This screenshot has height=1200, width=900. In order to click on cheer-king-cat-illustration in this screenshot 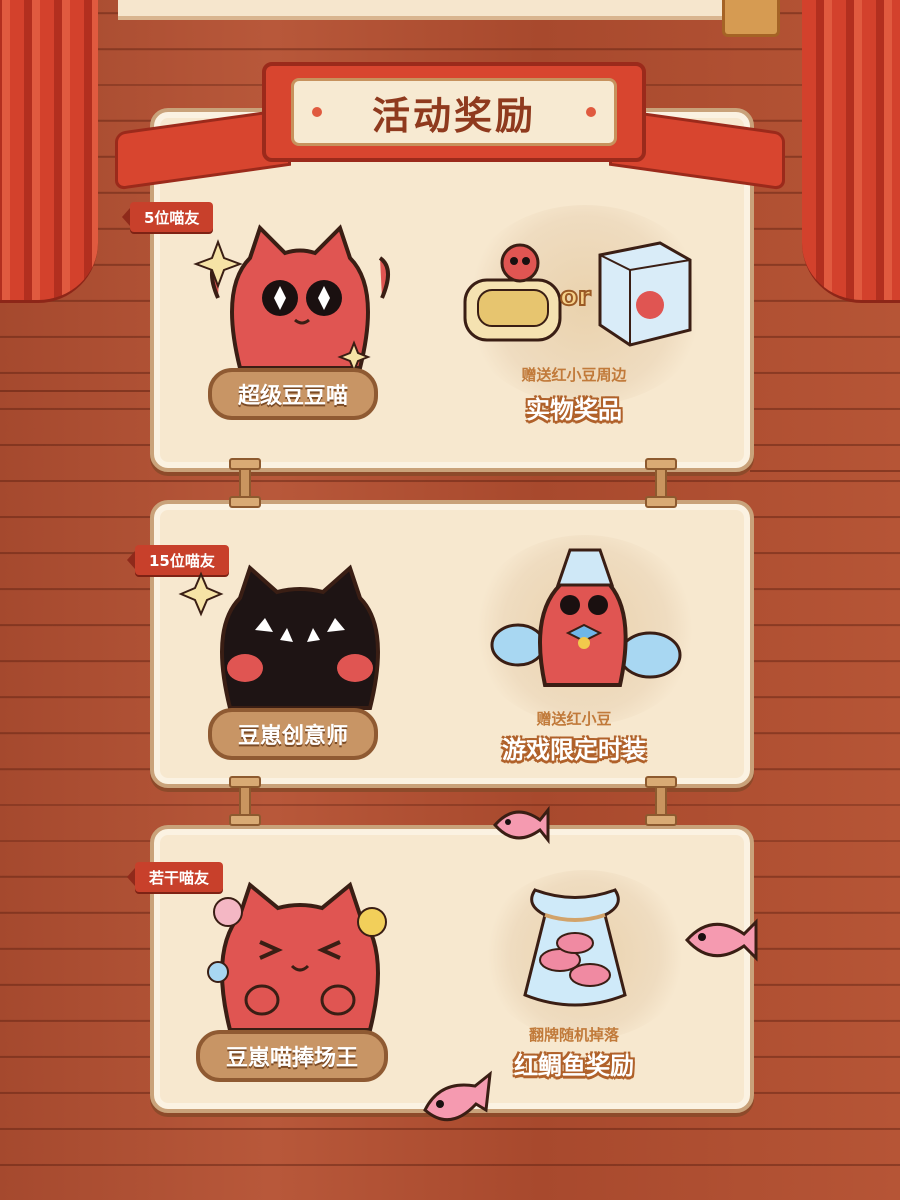, I will do `click(297, 956)`.